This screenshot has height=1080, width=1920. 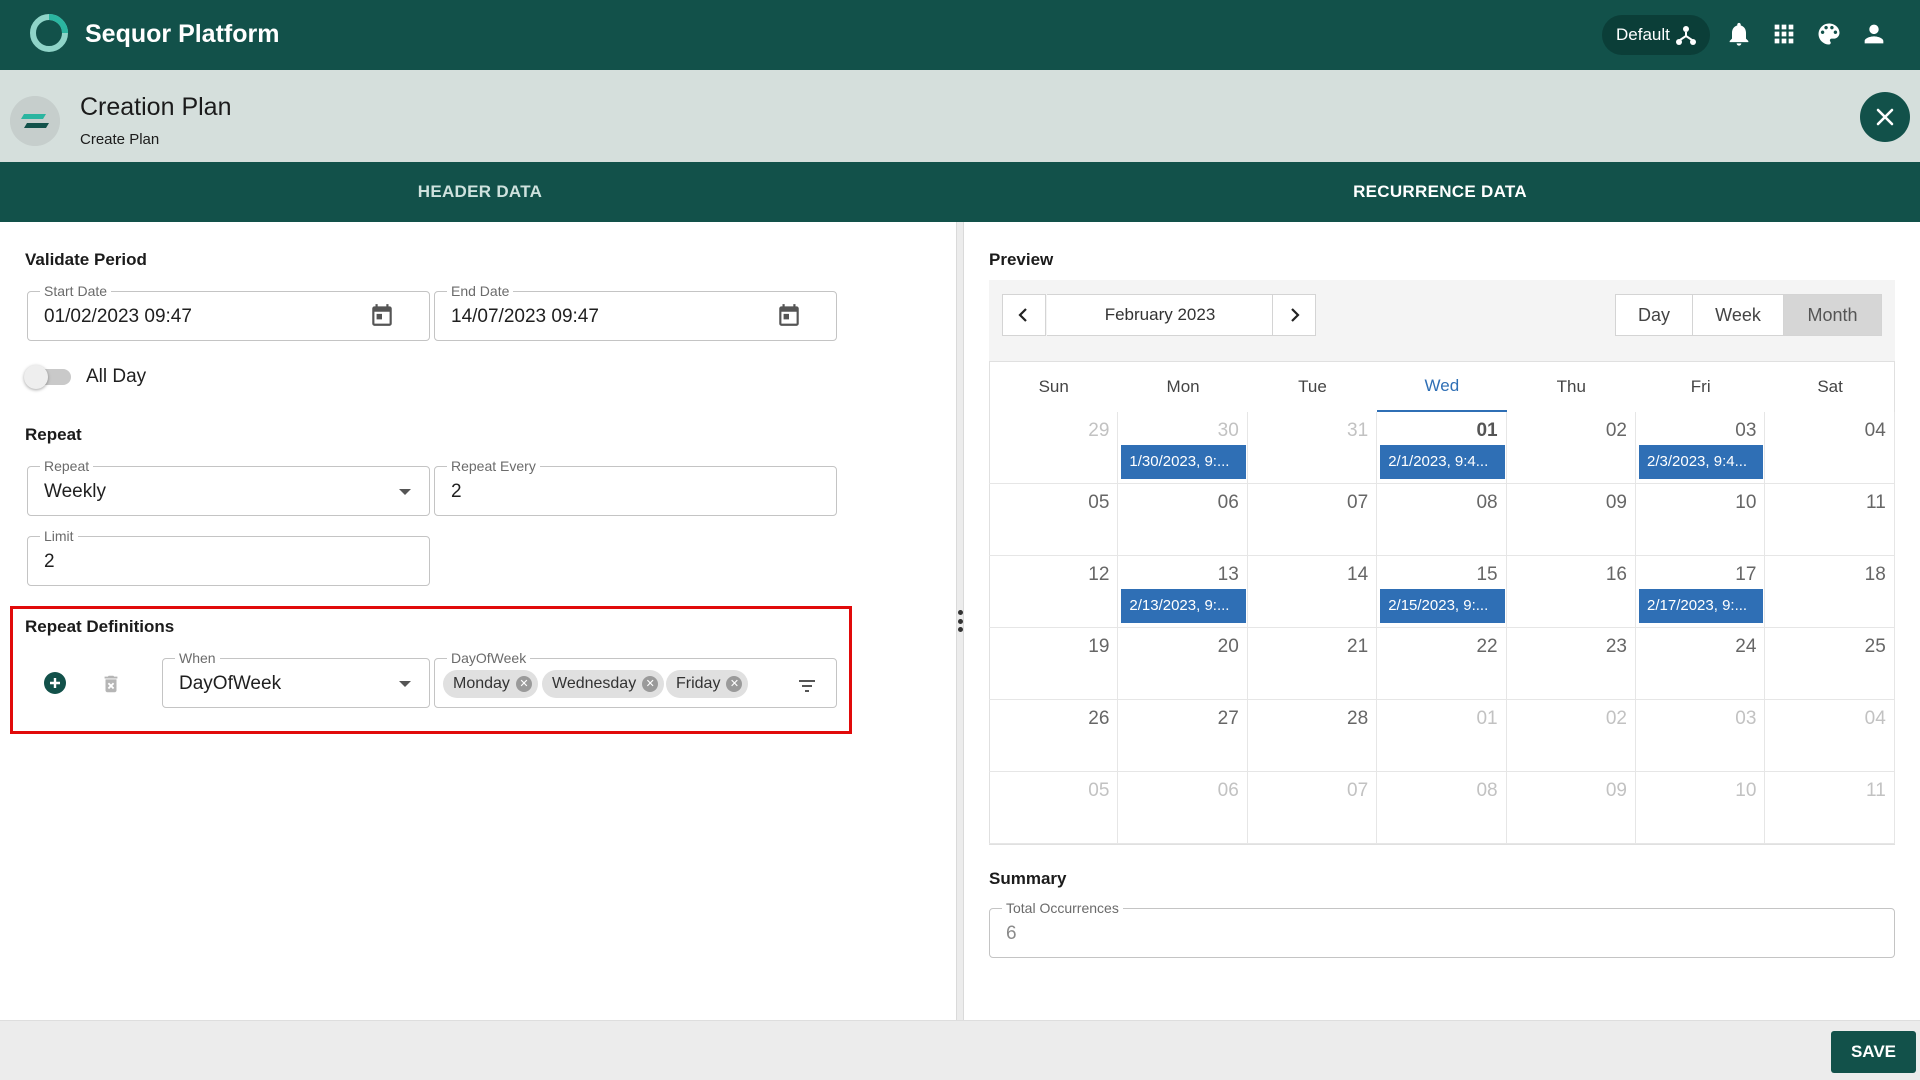 I want to click on calendar-day-number: 03, so click(x=1746, y=718).